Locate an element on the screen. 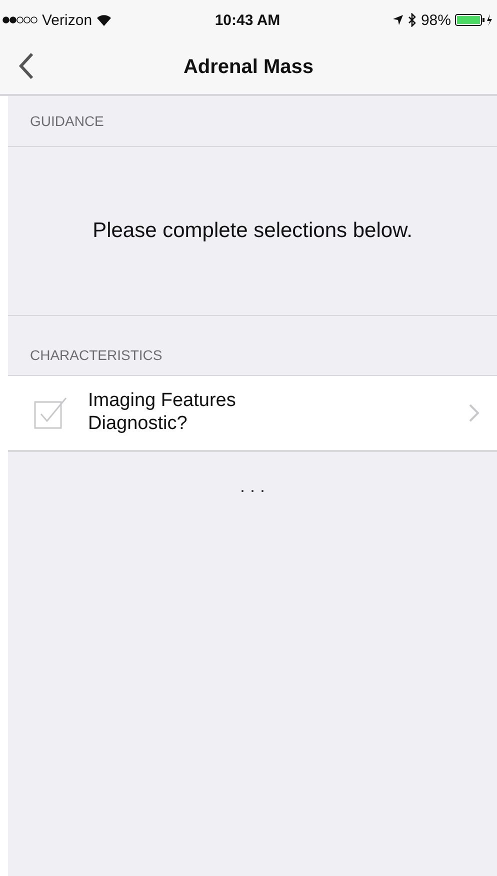  guidance-message: Please complete selections below. is located at coordinates (252, 231).